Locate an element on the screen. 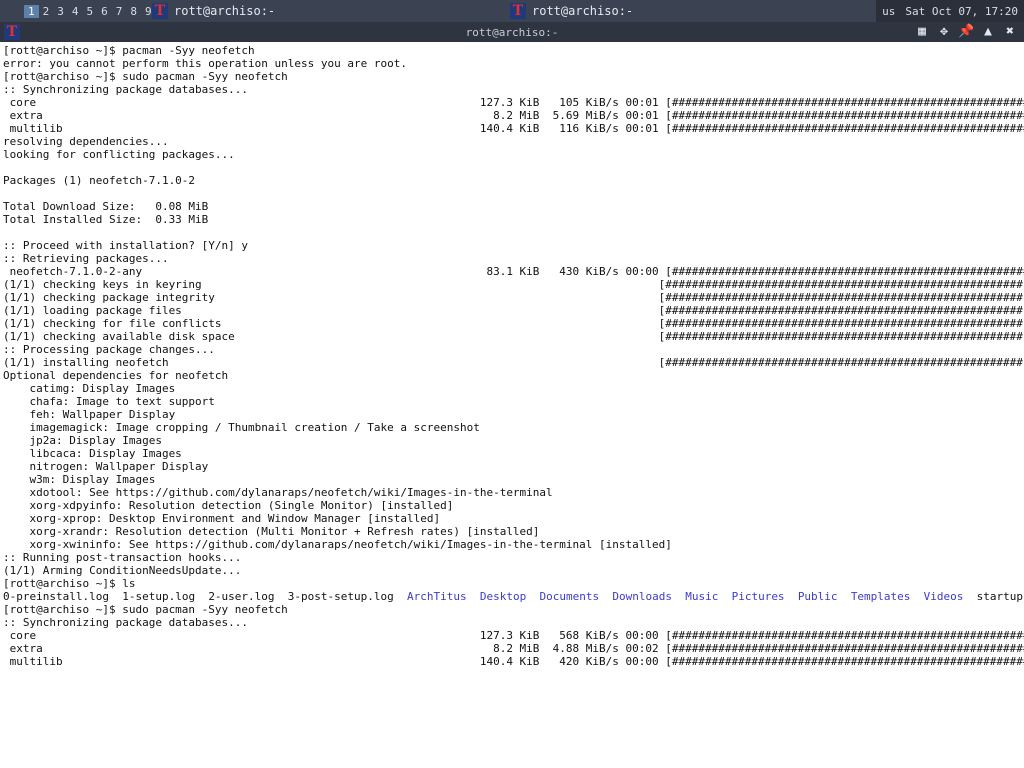 This screenshot has width=1024, height=768. ls-directory: Videos is located at coordinates (943, 596).